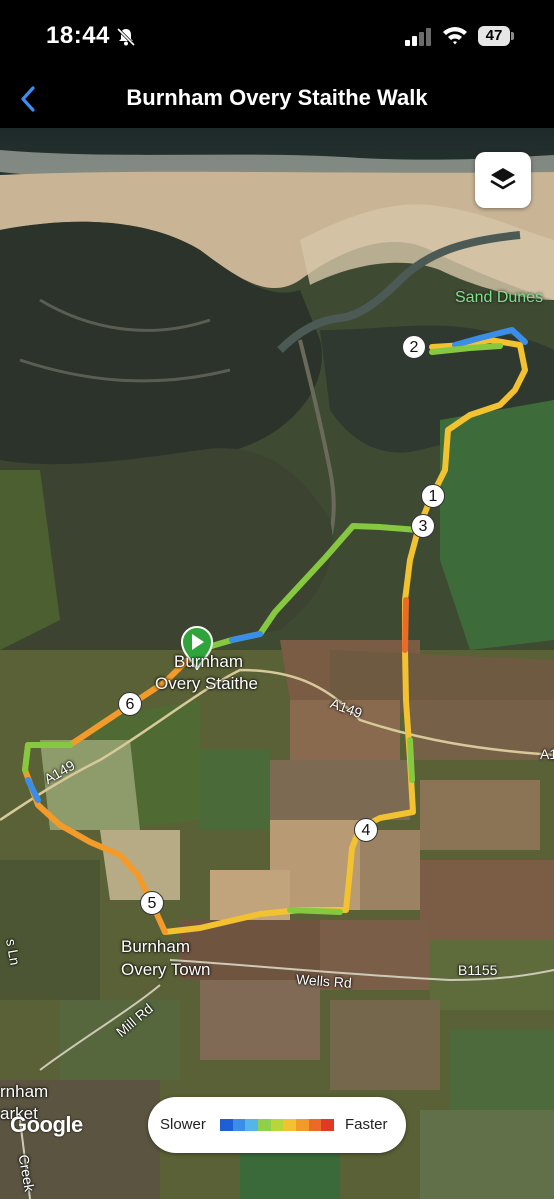  I want to click on place-label-town-1: Burnham, so click(155, 946).